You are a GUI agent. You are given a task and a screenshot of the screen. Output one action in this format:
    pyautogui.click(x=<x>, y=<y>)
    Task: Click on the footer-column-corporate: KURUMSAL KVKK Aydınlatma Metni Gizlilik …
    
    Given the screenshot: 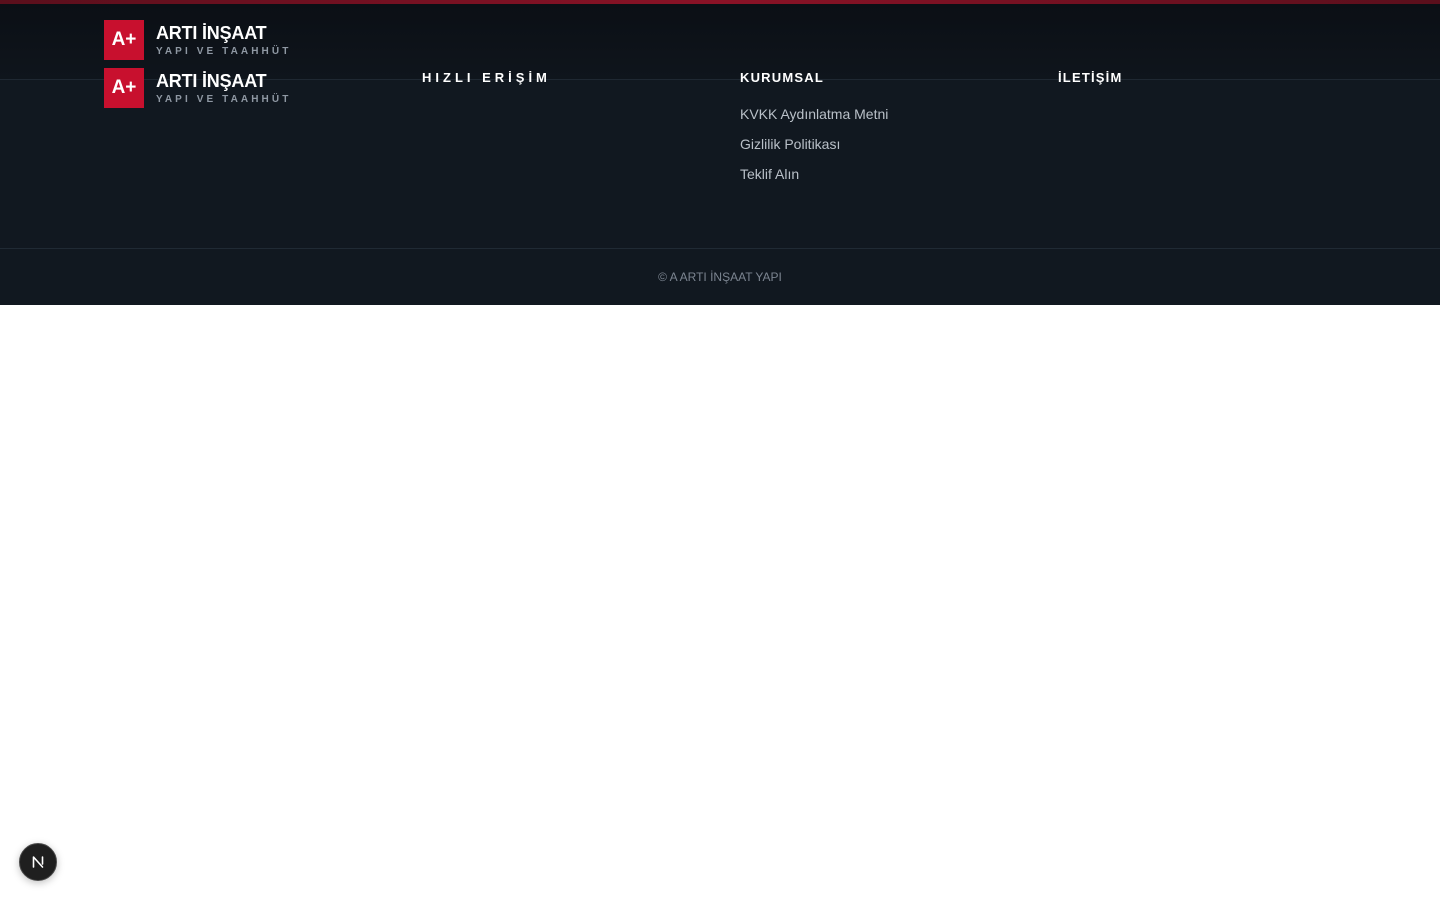 What is the action you would take?
    pyautogui.click(x=814, y=133)
    